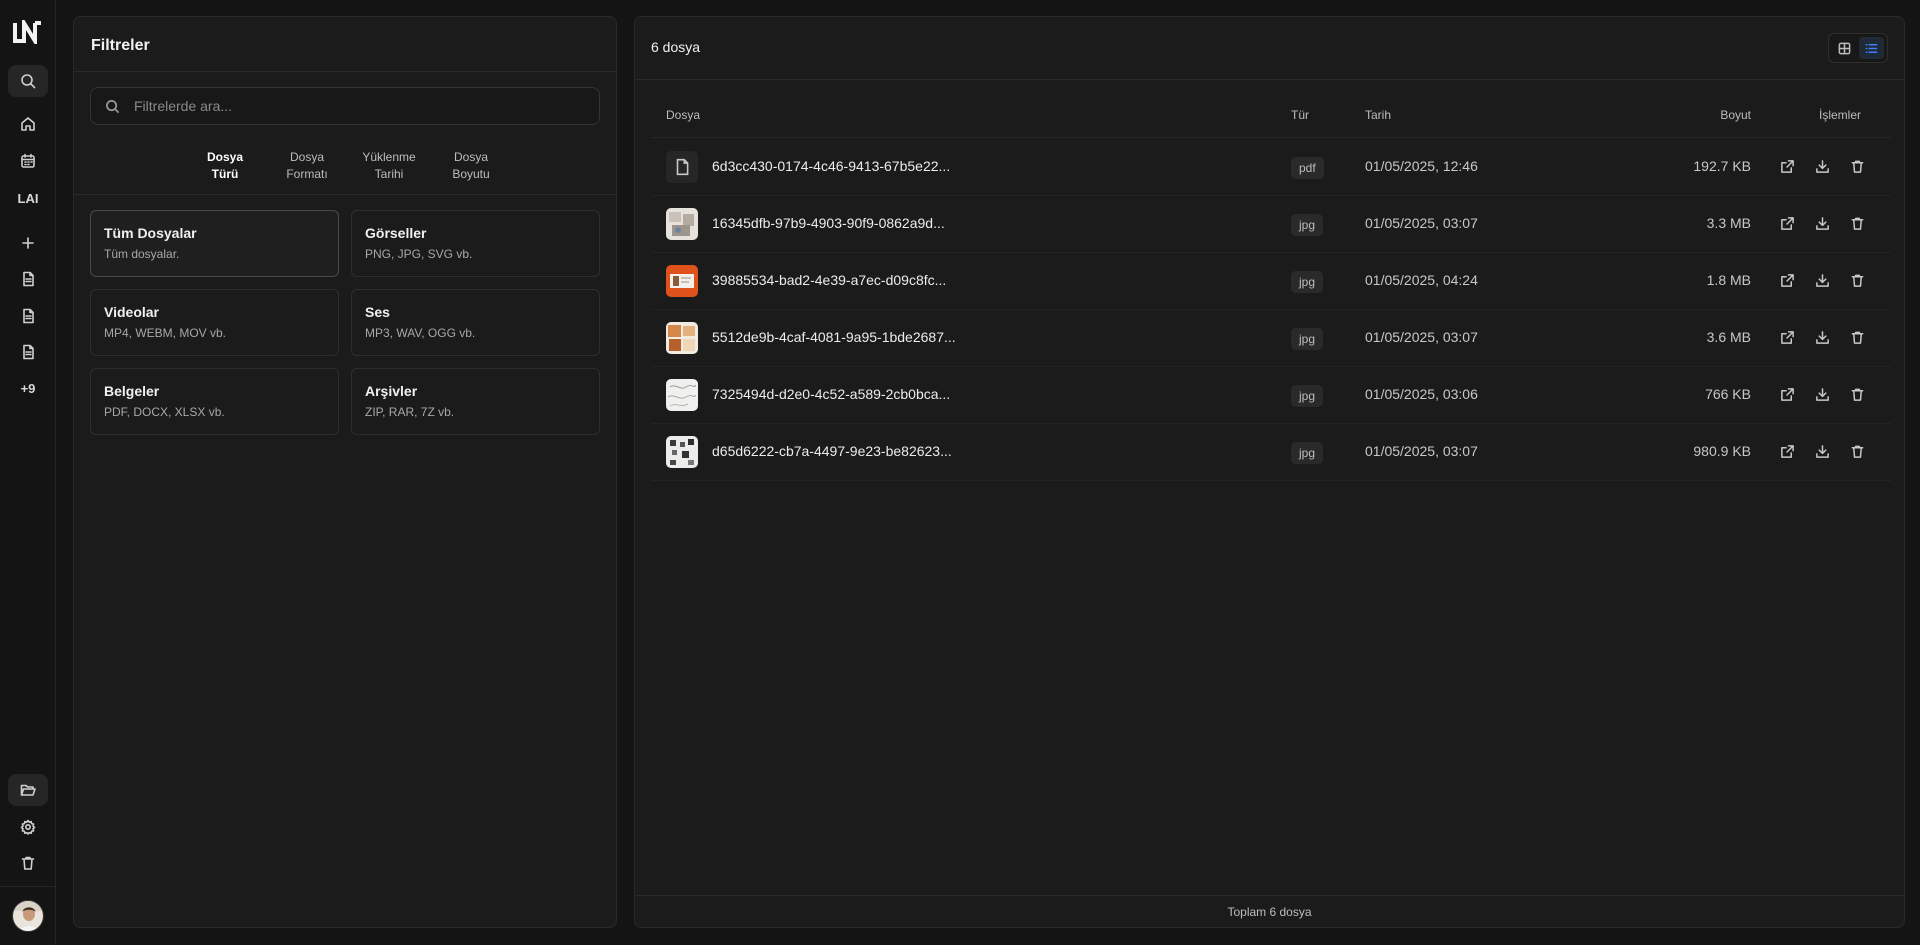  What do you see at coordinates (225, 157) in the screenshot?
I see `tab-label-line1: Dosya` at bounding box center [225, 157].